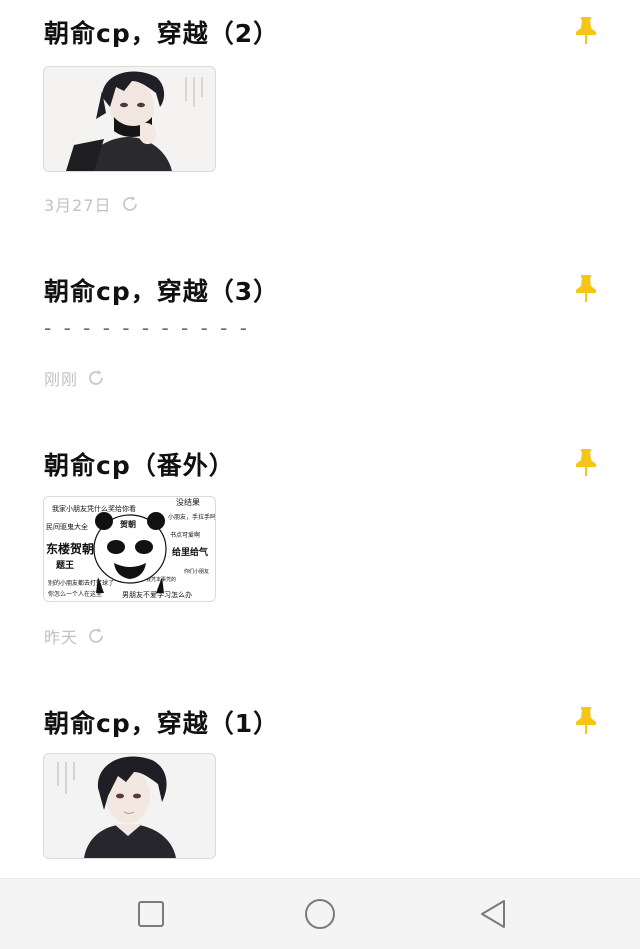  Describe the element at coordinates (162, 33) in the screenshot. I see `note-title: 朝俞cp，穿越（2）` at that location.